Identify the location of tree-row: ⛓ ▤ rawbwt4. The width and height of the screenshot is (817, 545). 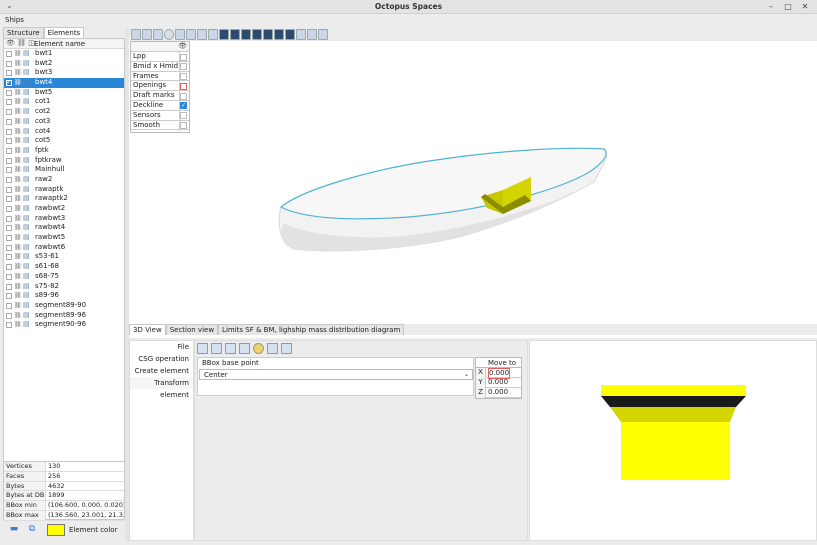
(64, 228).